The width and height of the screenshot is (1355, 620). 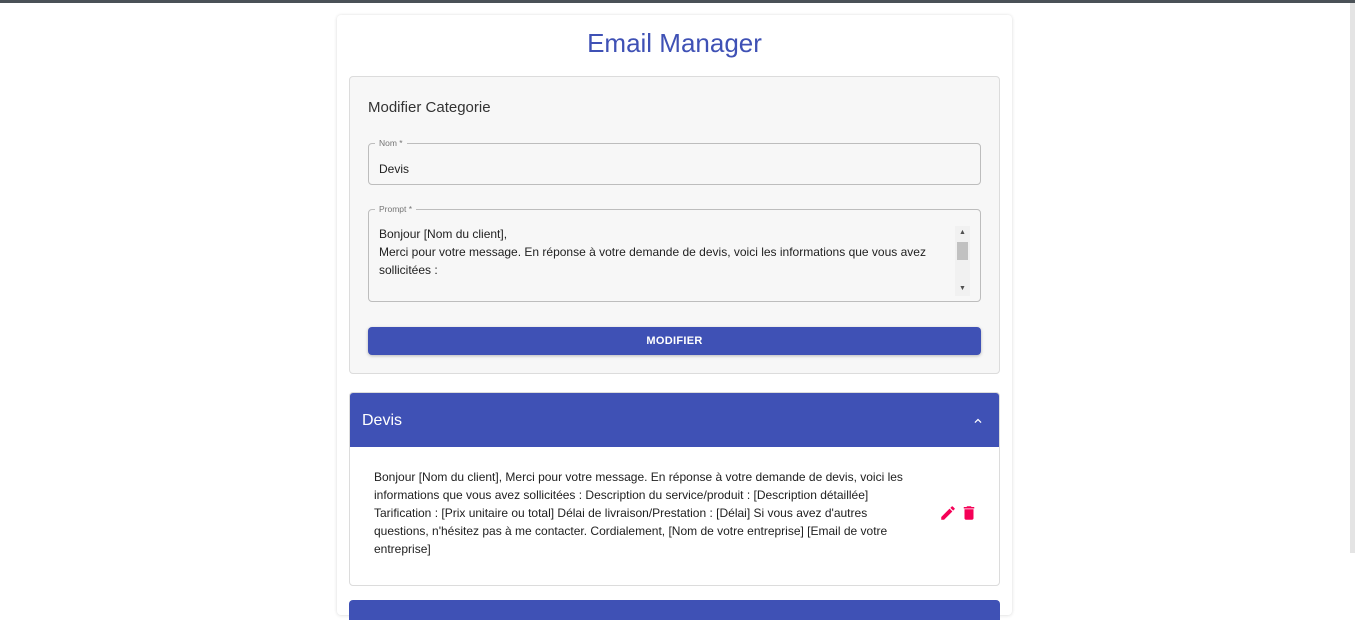 I want to click on next-category-header, so click(x=674, y=610).